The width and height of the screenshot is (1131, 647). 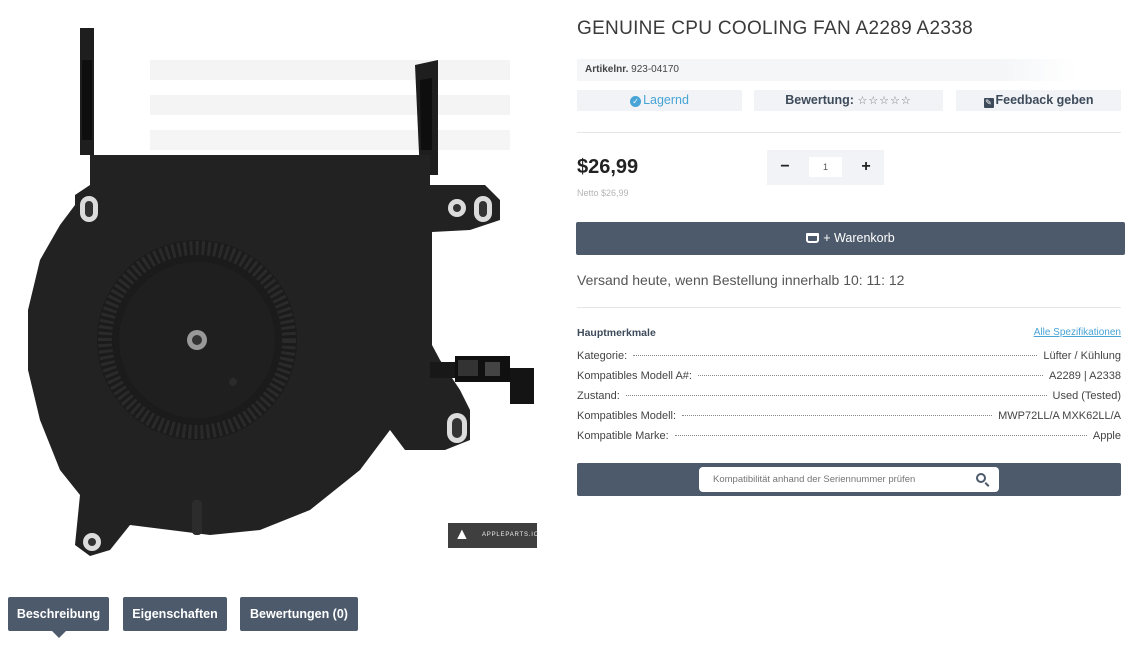 I want to click on stock-label: Lagernd, so click(x=666, y=100).